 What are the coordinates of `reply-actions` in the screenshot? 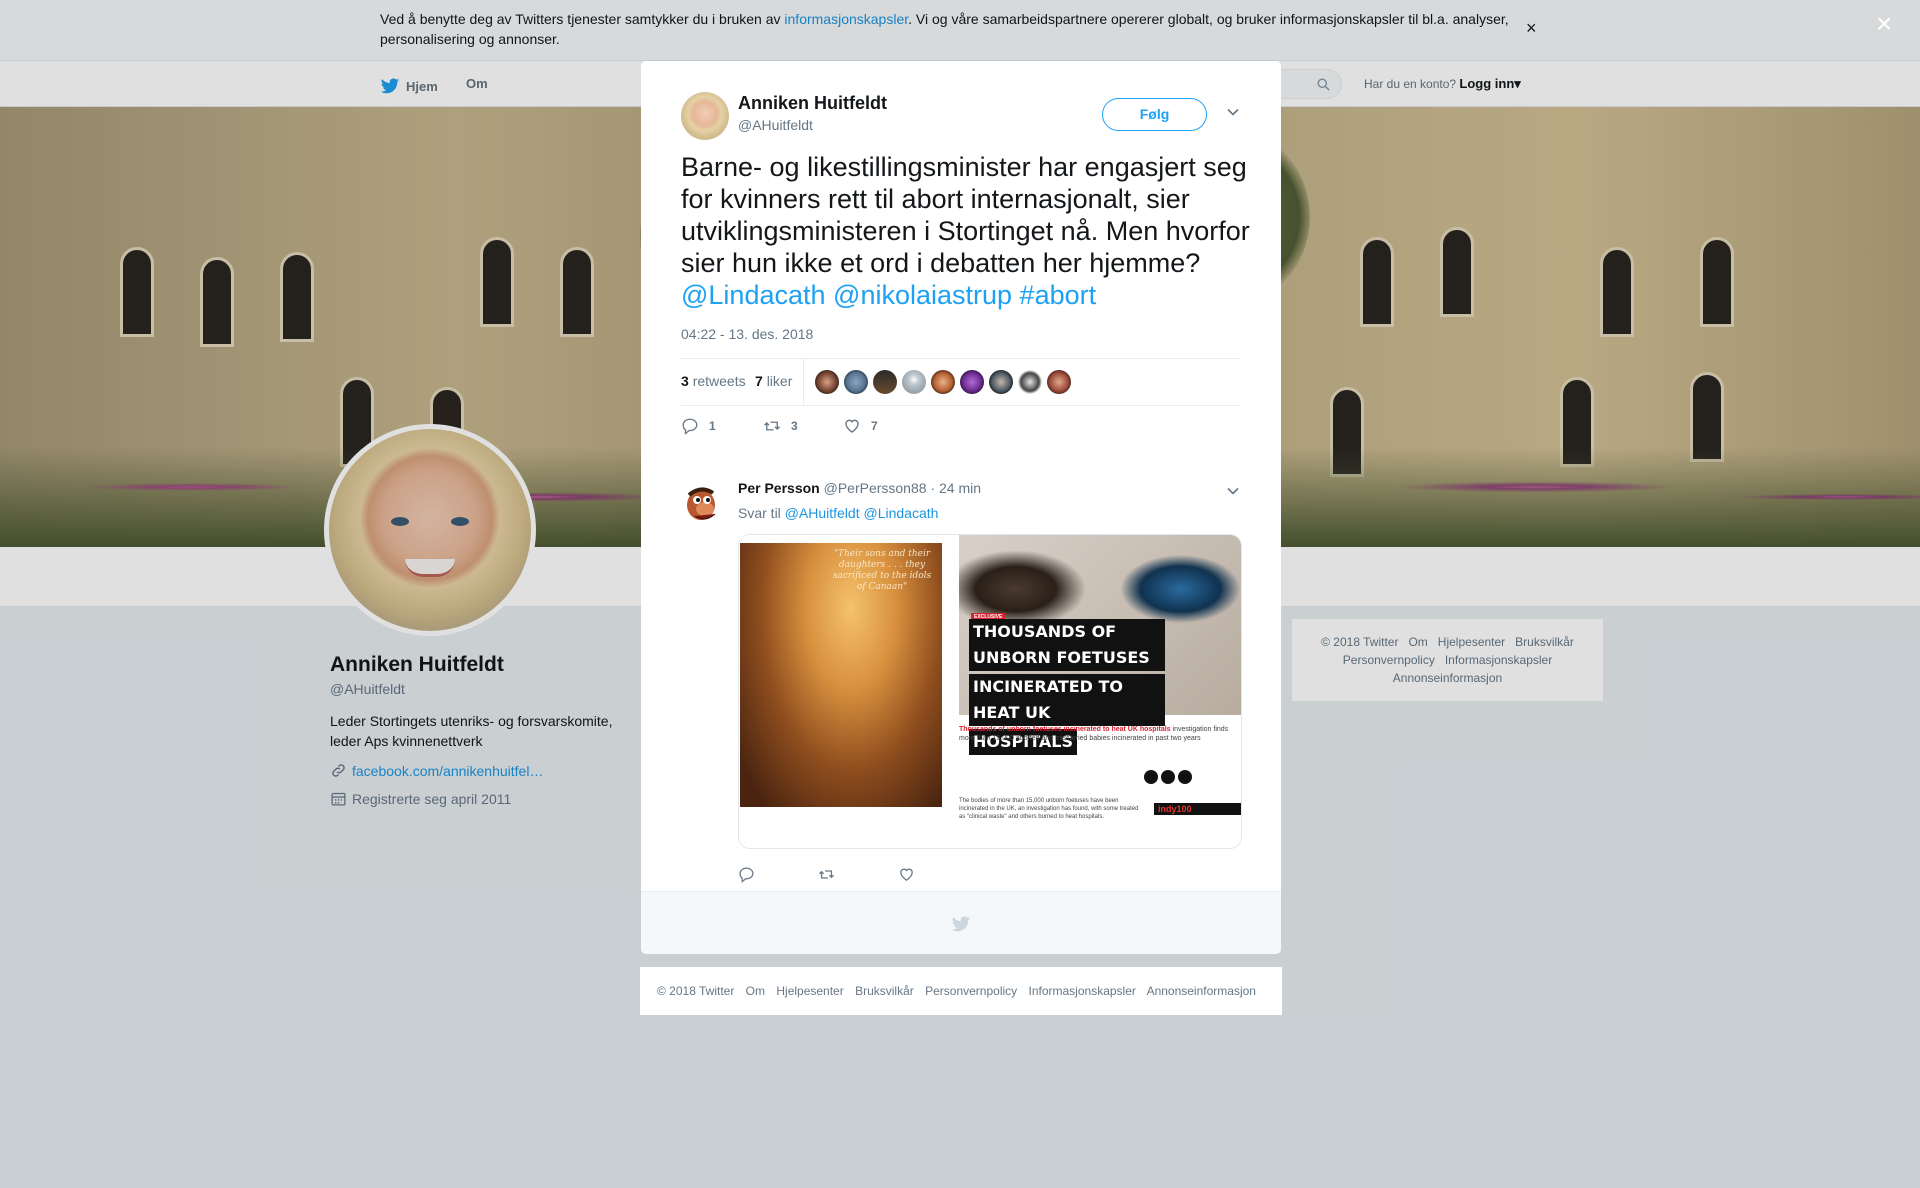 It's located at (838, 875).